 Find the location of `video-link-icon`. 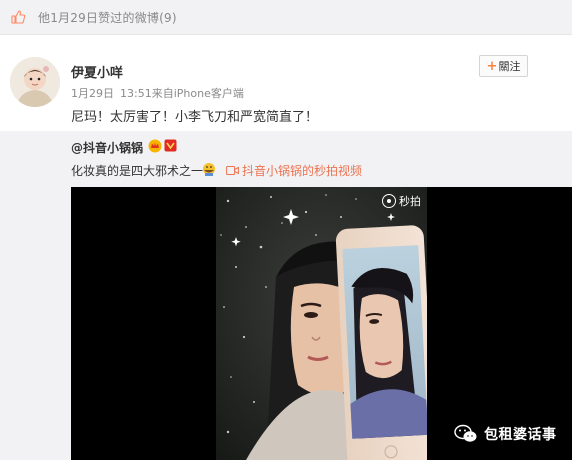

video-link-icon is located at coordinates (232, 170).